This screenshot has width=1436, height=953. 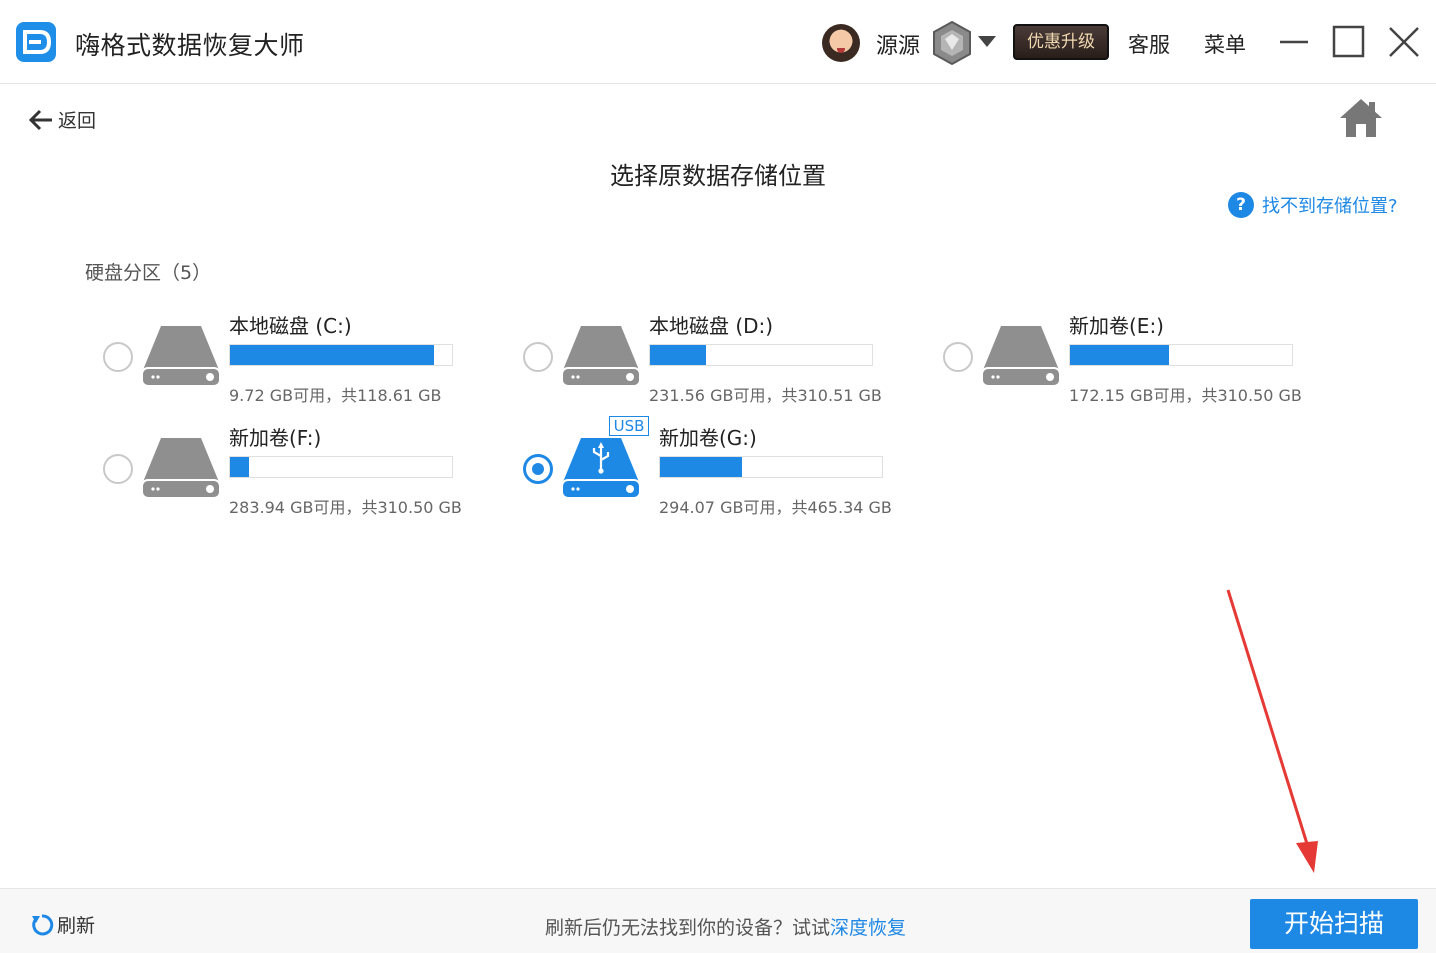 What do you see at coordinates (1270, 732) in the screenshot?
I see `red-arrow-annotation` at bounding box center [1270, 732].